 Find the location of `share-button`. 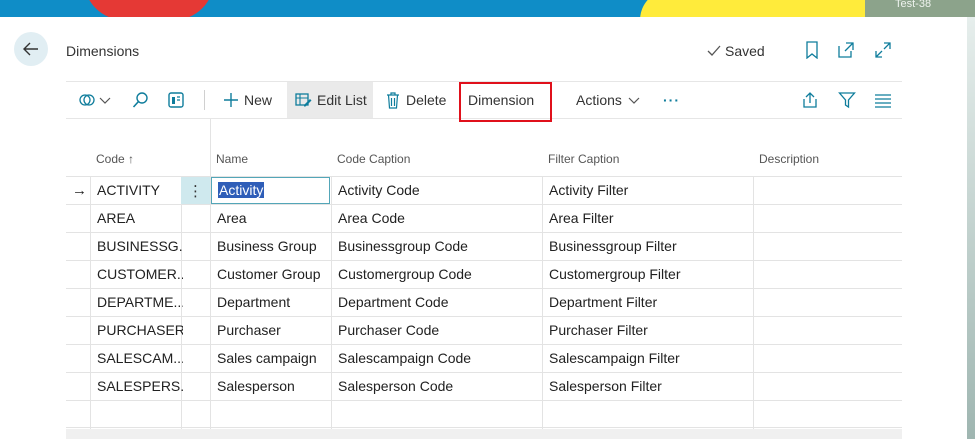

share-button is located at coordinates (810, 100).